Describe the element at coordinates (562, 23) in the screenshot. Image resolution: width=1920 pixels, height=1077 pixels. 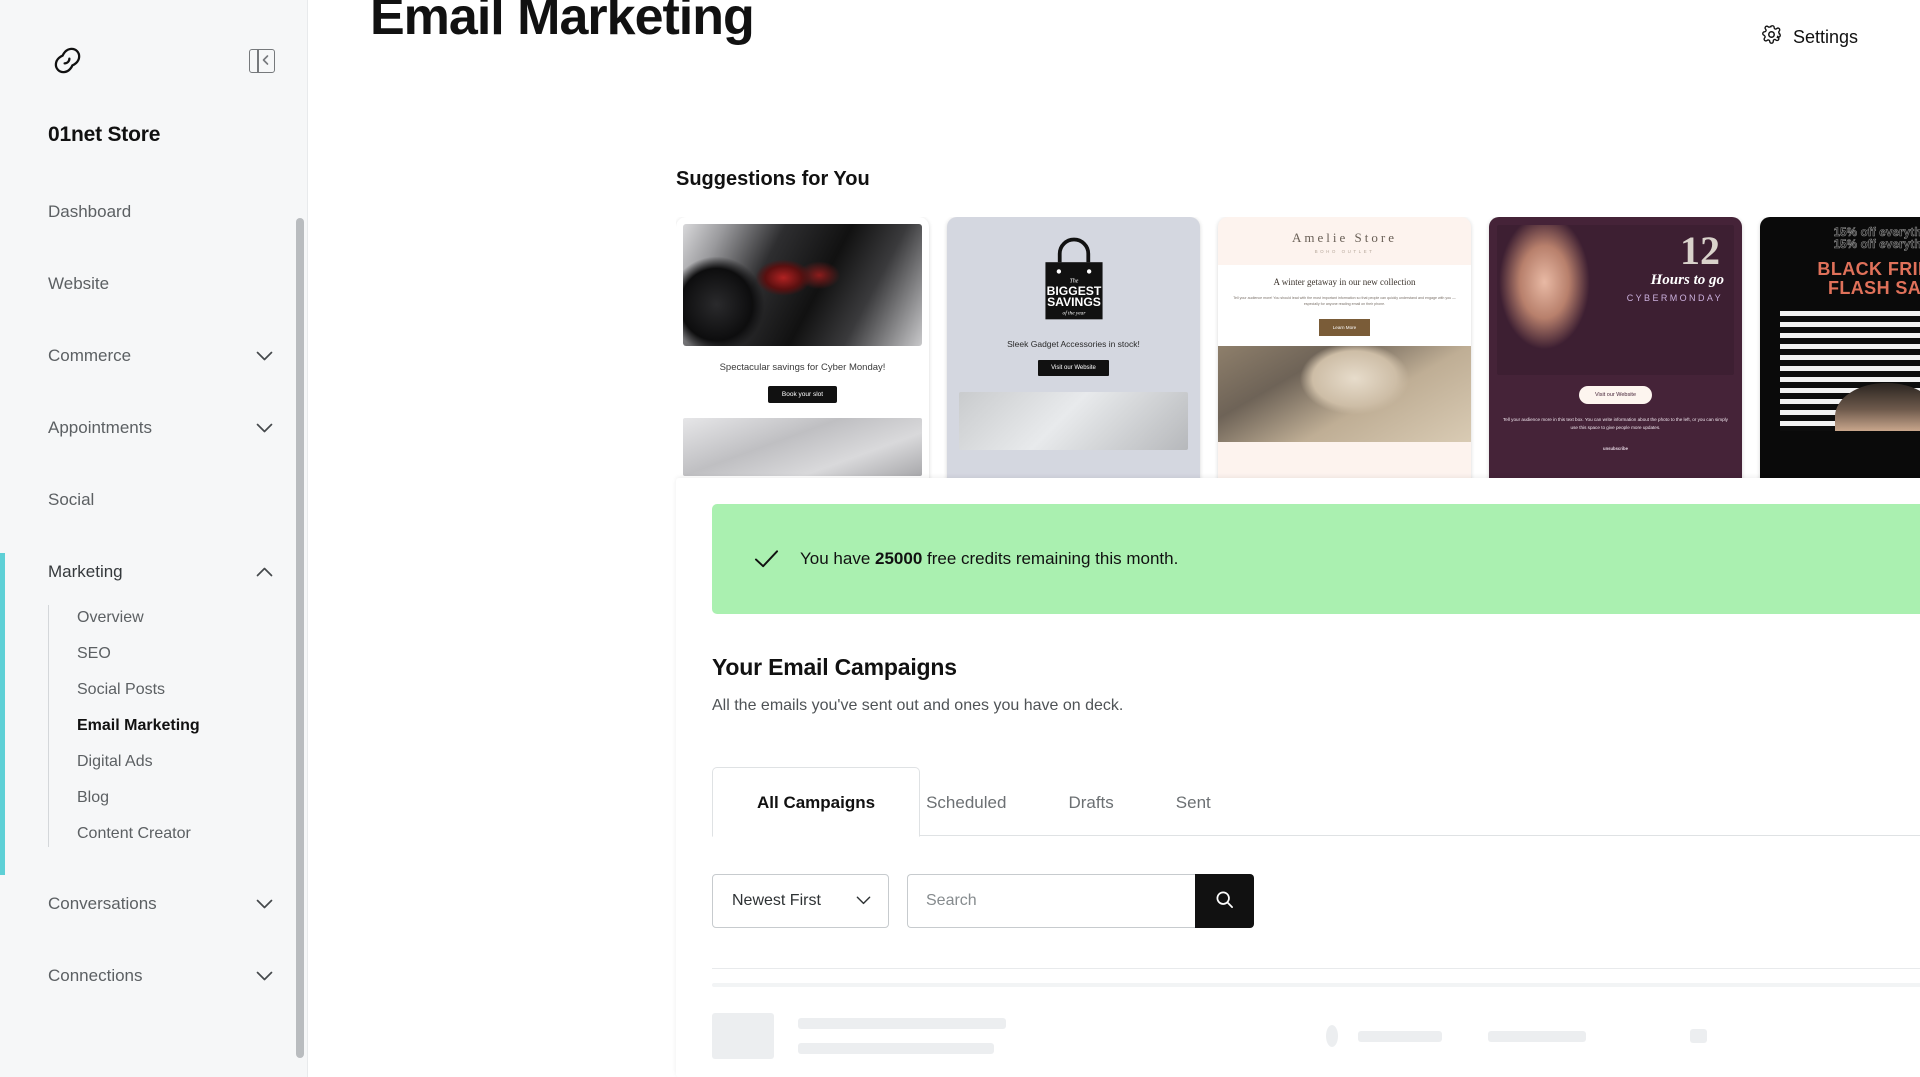
I see `page-title: Email Marketing` at that location.